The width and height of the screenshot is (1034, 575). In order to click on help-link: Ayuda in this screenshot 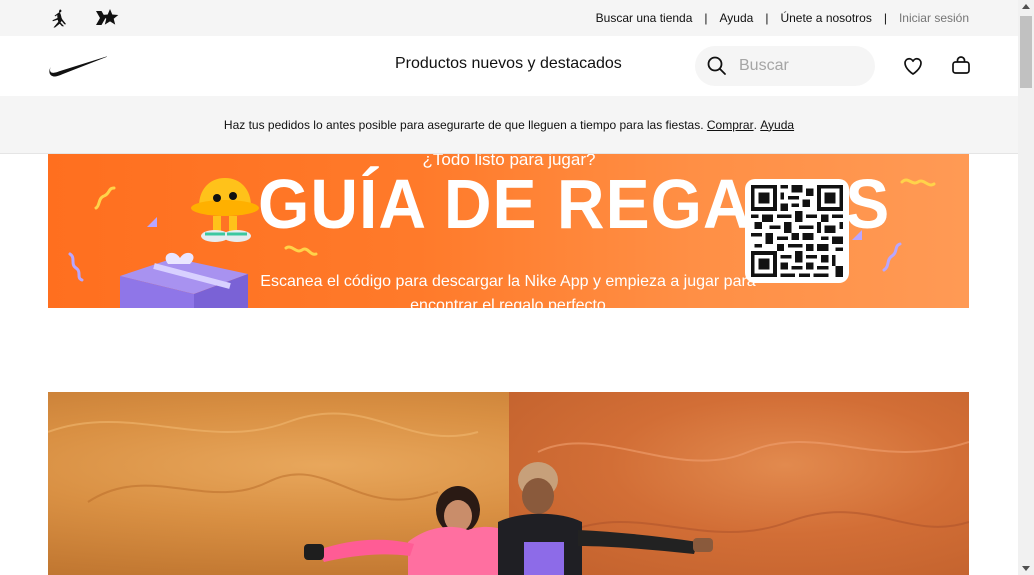, I will do `click(737, 18)`.